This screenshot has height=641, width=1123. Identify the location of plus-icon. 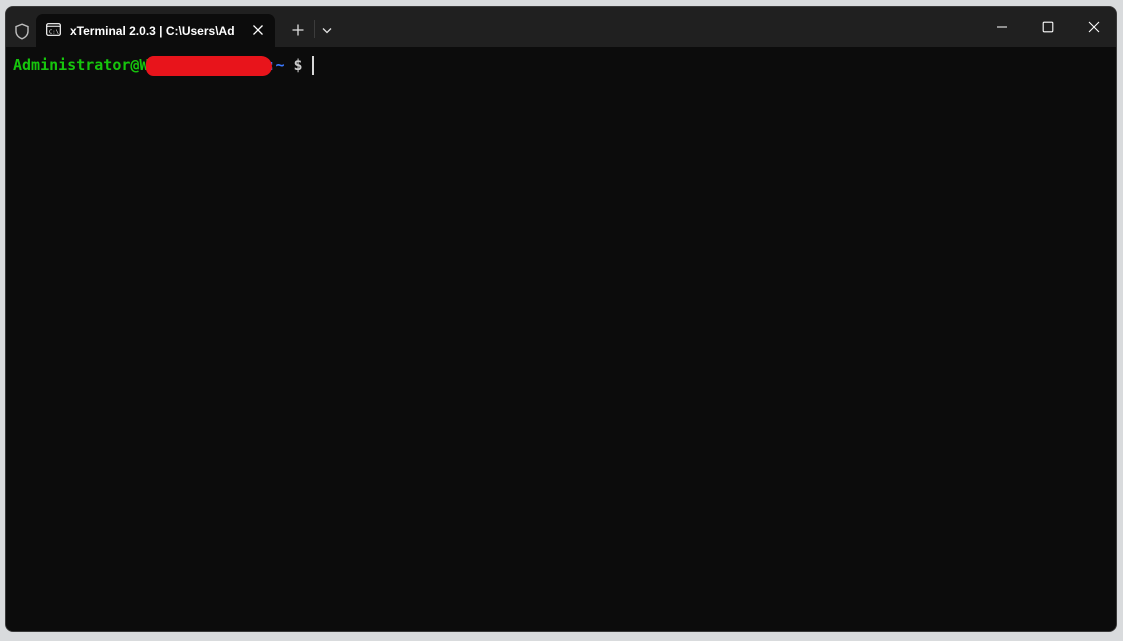
(298, 30).